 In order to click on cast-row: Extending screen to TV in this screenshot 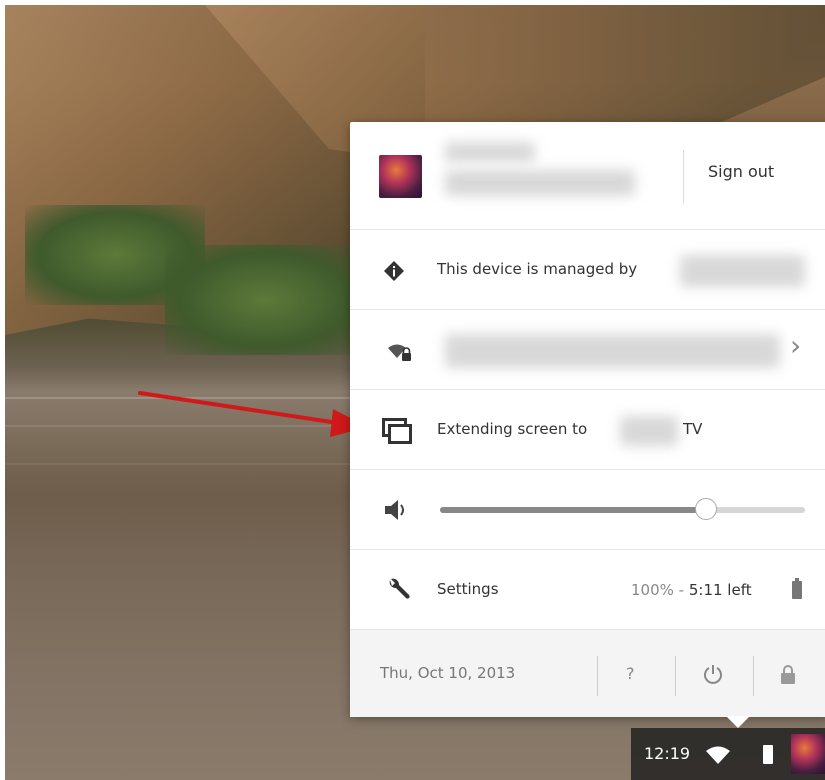, I will do `click(587, 430)`.